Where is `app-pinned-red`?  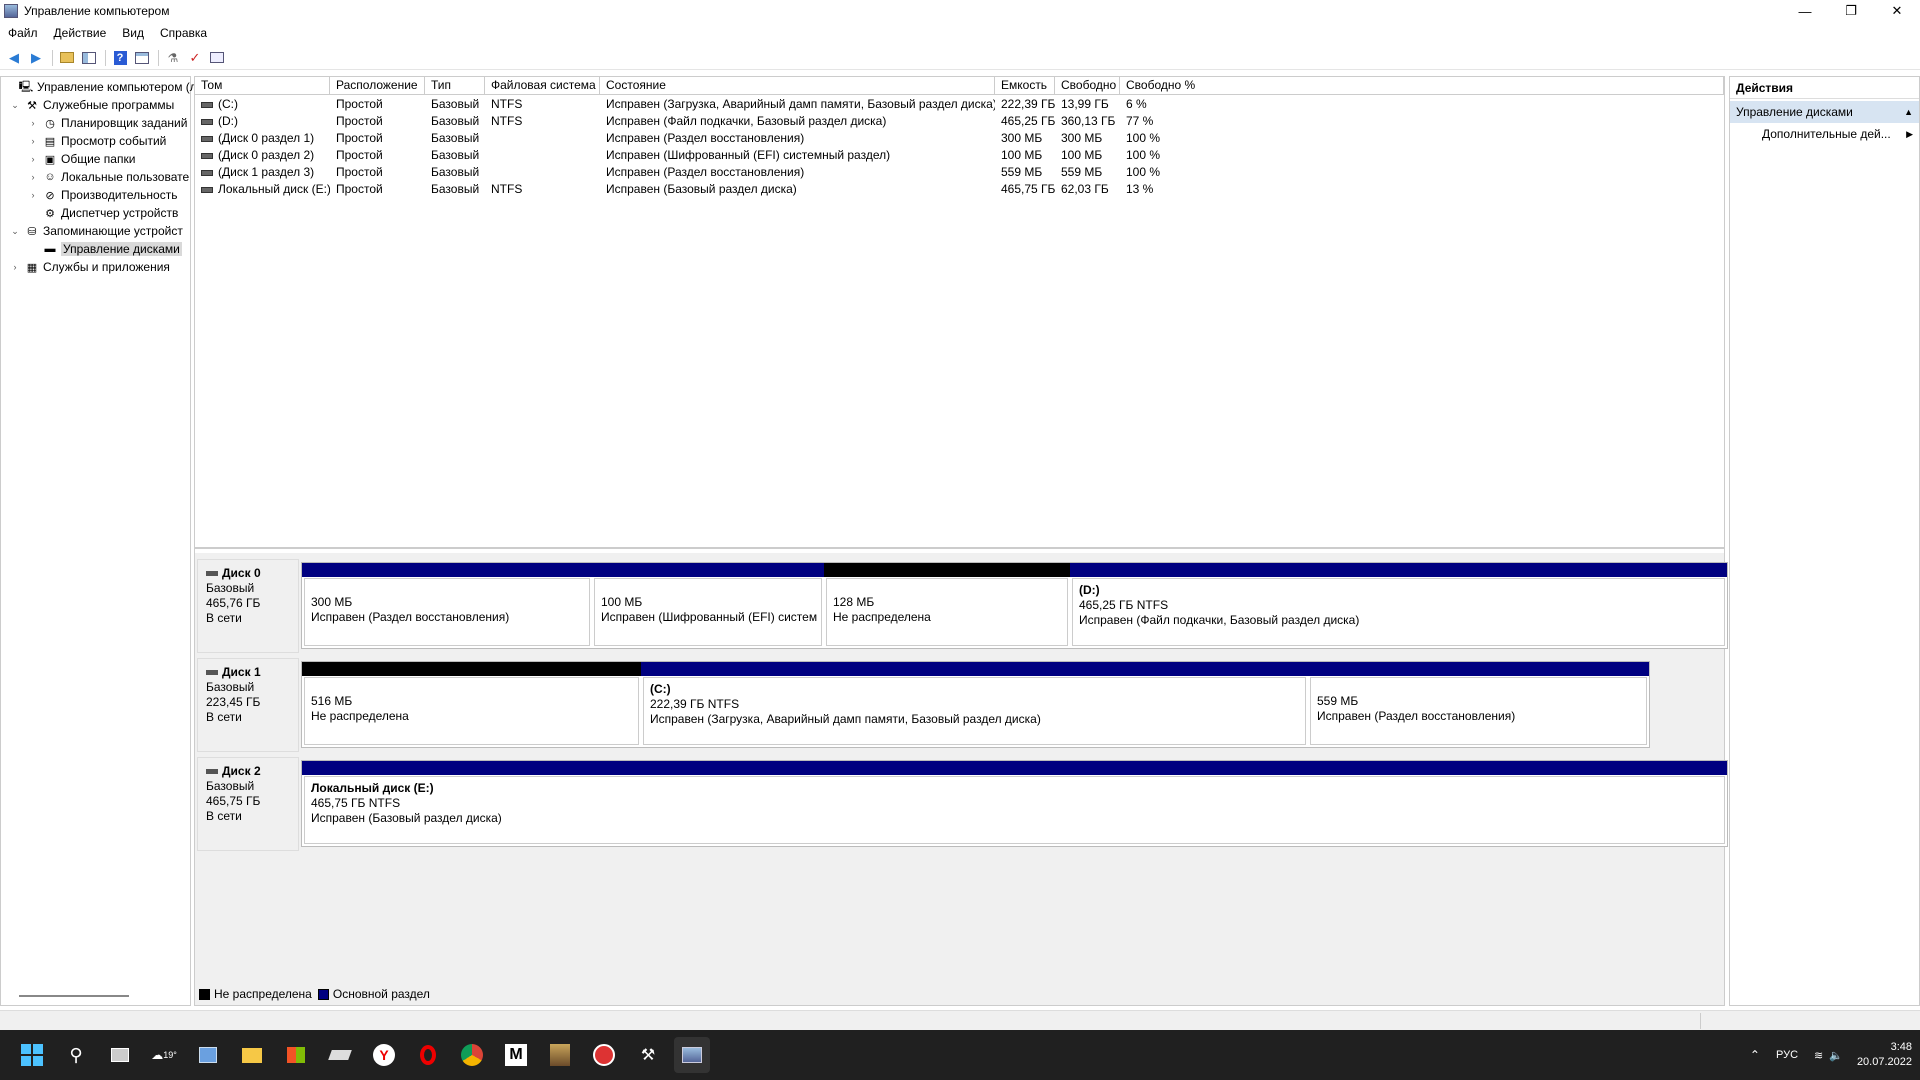
app-pinned-red is located at coordinates (604, 1055).